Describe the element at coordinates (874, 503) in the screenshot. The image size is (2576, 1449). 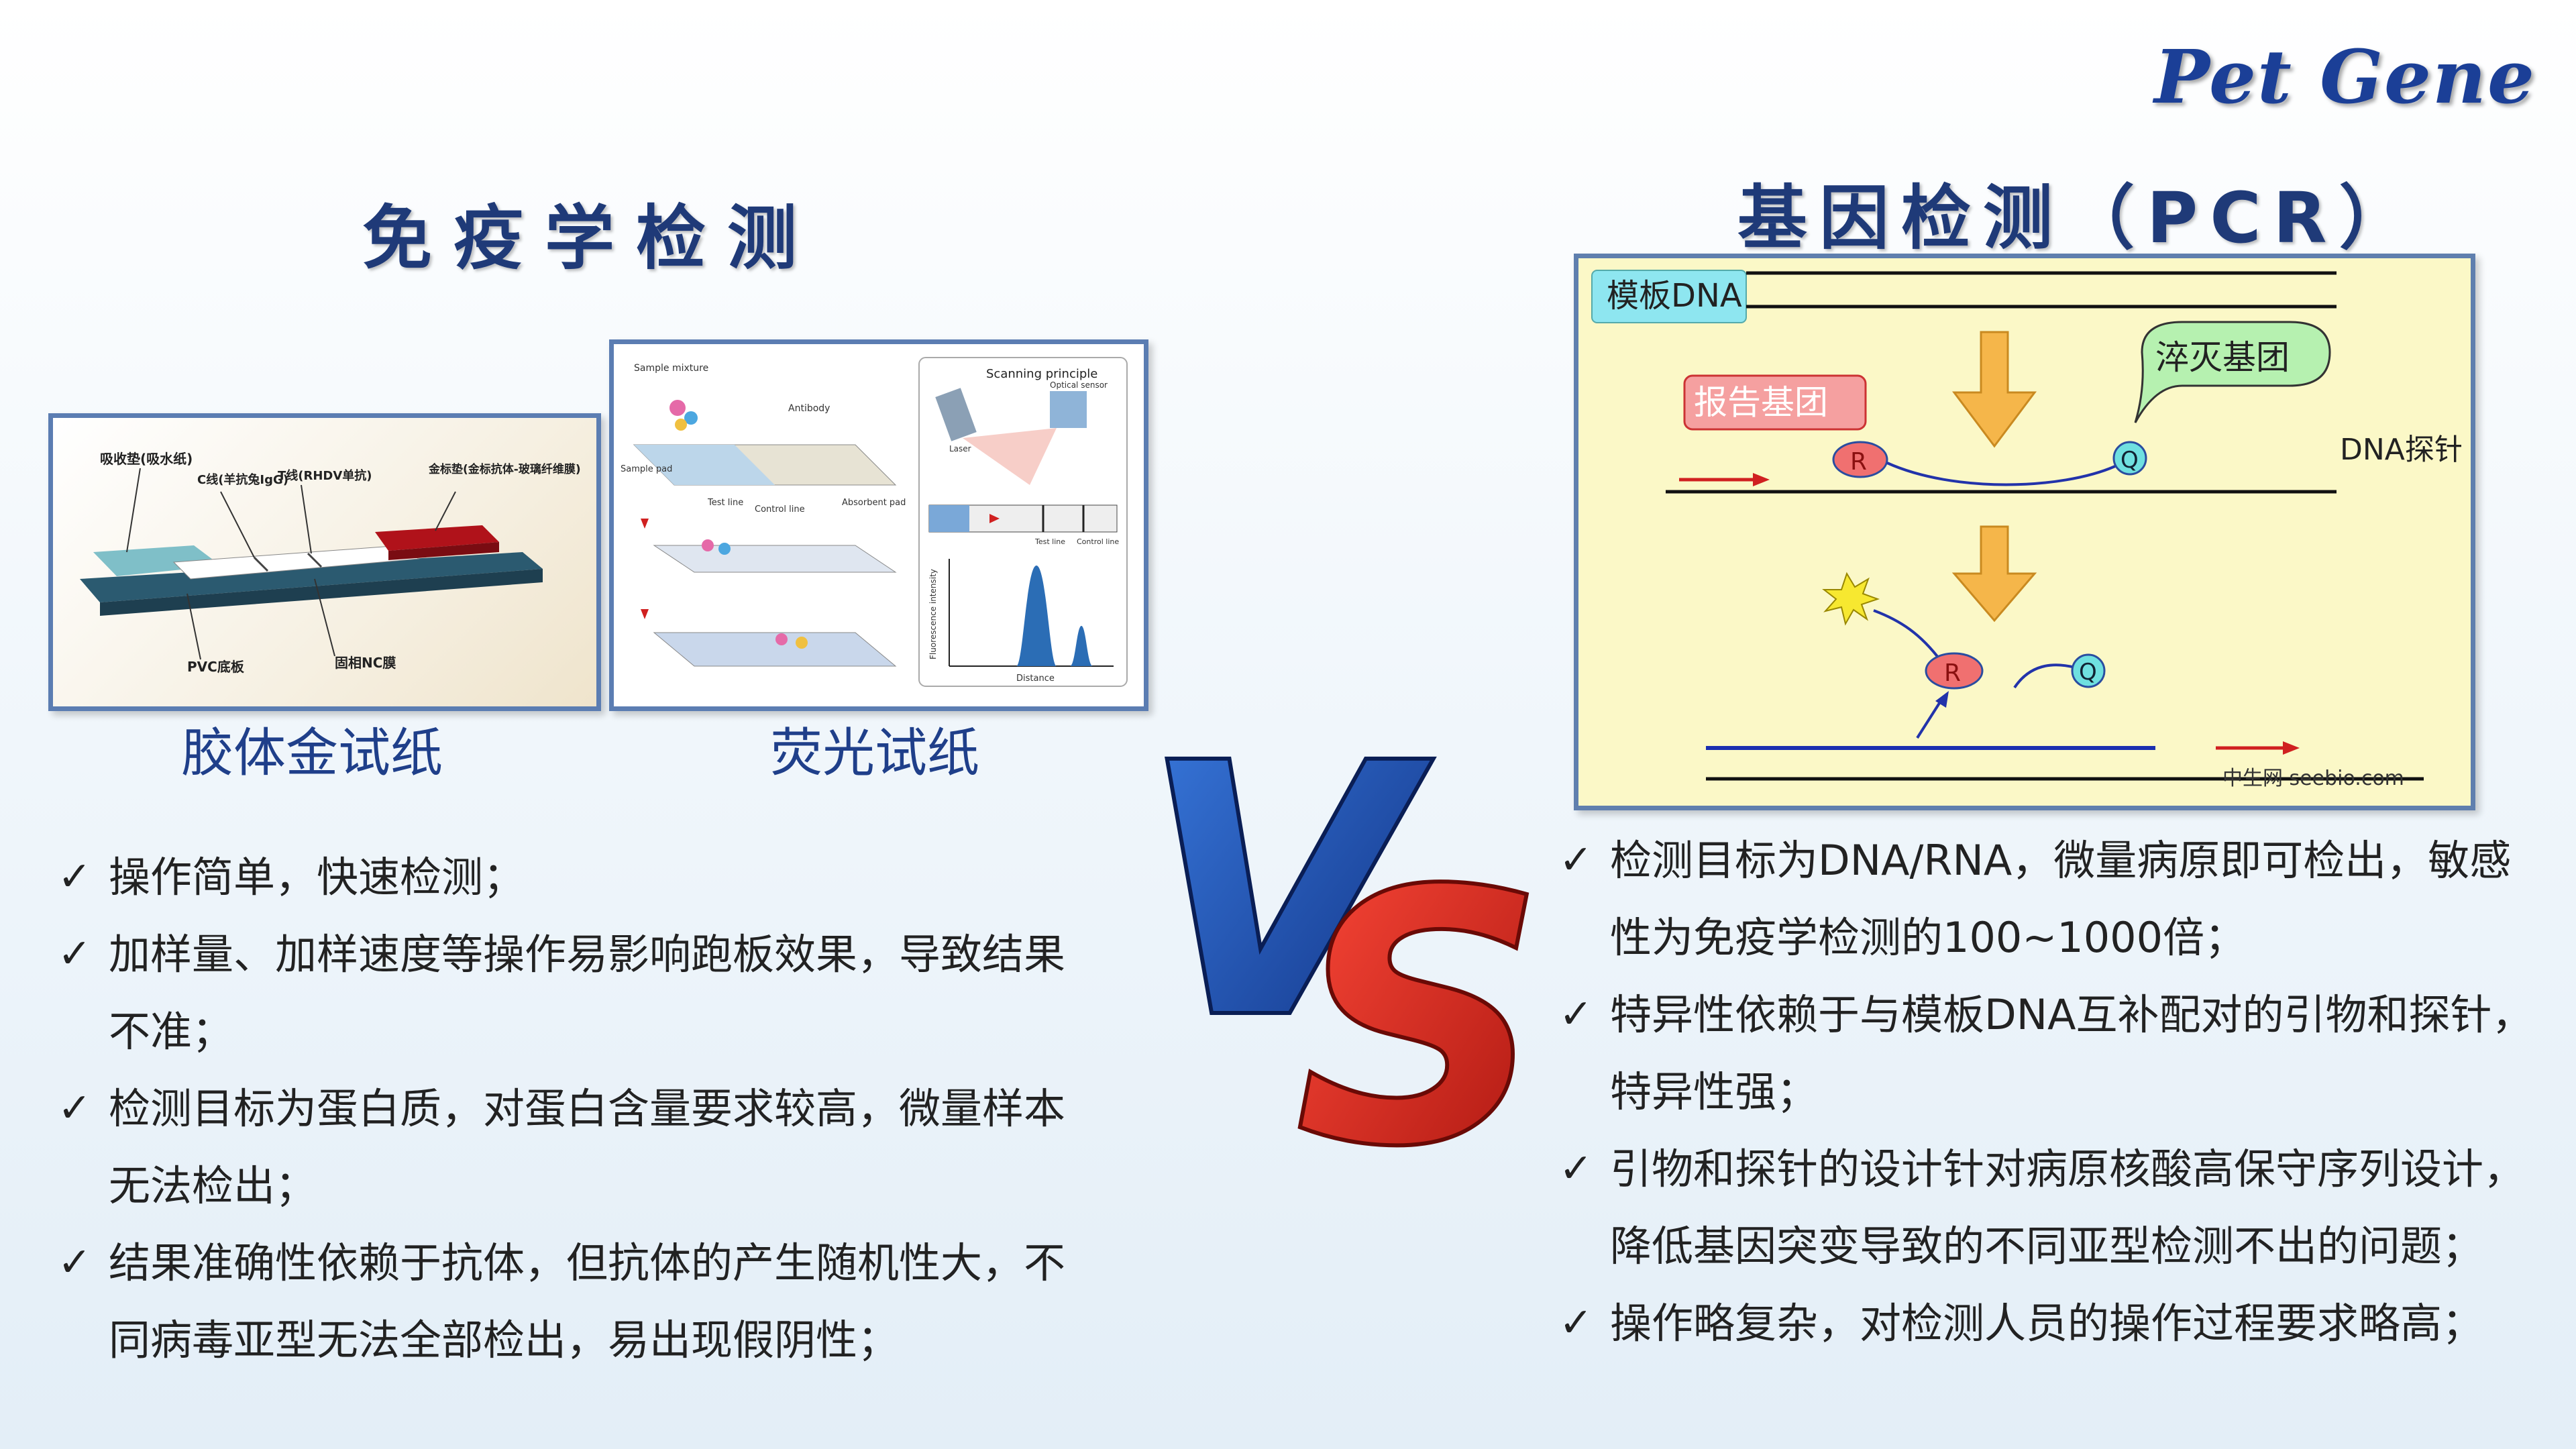
I see `absorbent-pad-en-label: Absorbent pad` at that location.